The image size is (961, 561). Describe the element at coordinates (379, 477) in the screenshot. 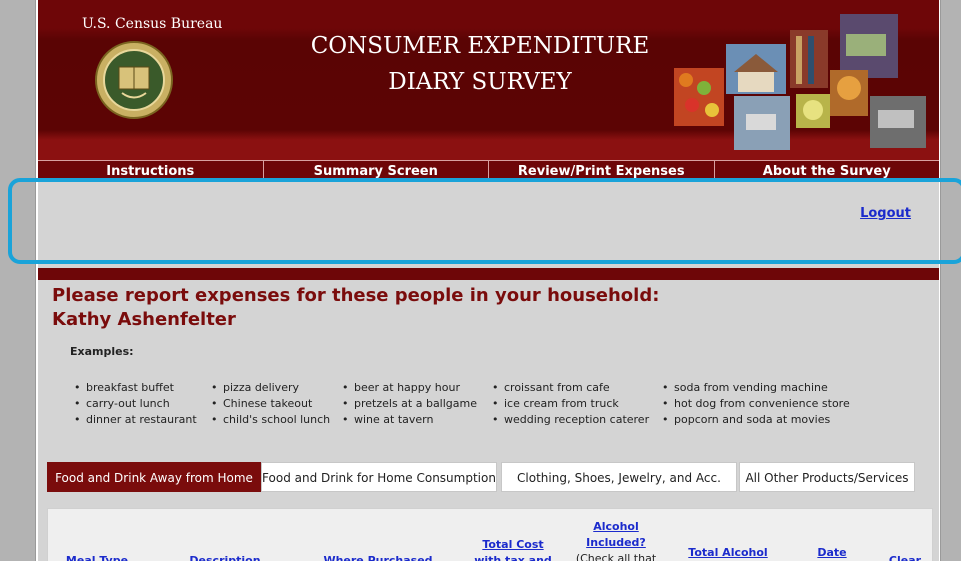

I see `tab-food-home-consumption: Food and Drink for Home Consumption` at that location.